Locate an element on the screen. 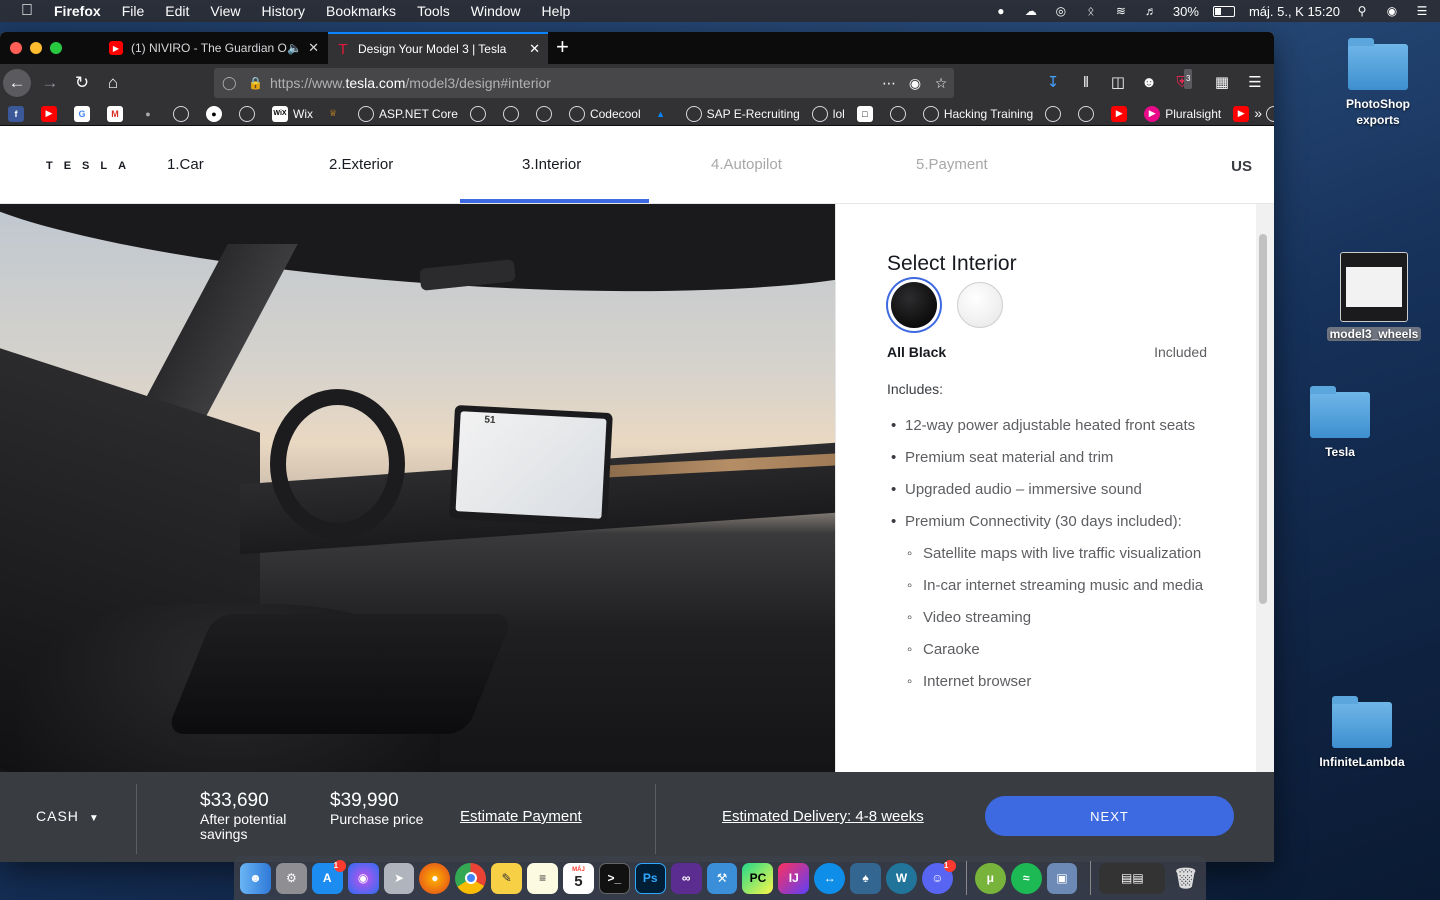  trash-icon: 🗑 is located at coordinates (1185, 878).